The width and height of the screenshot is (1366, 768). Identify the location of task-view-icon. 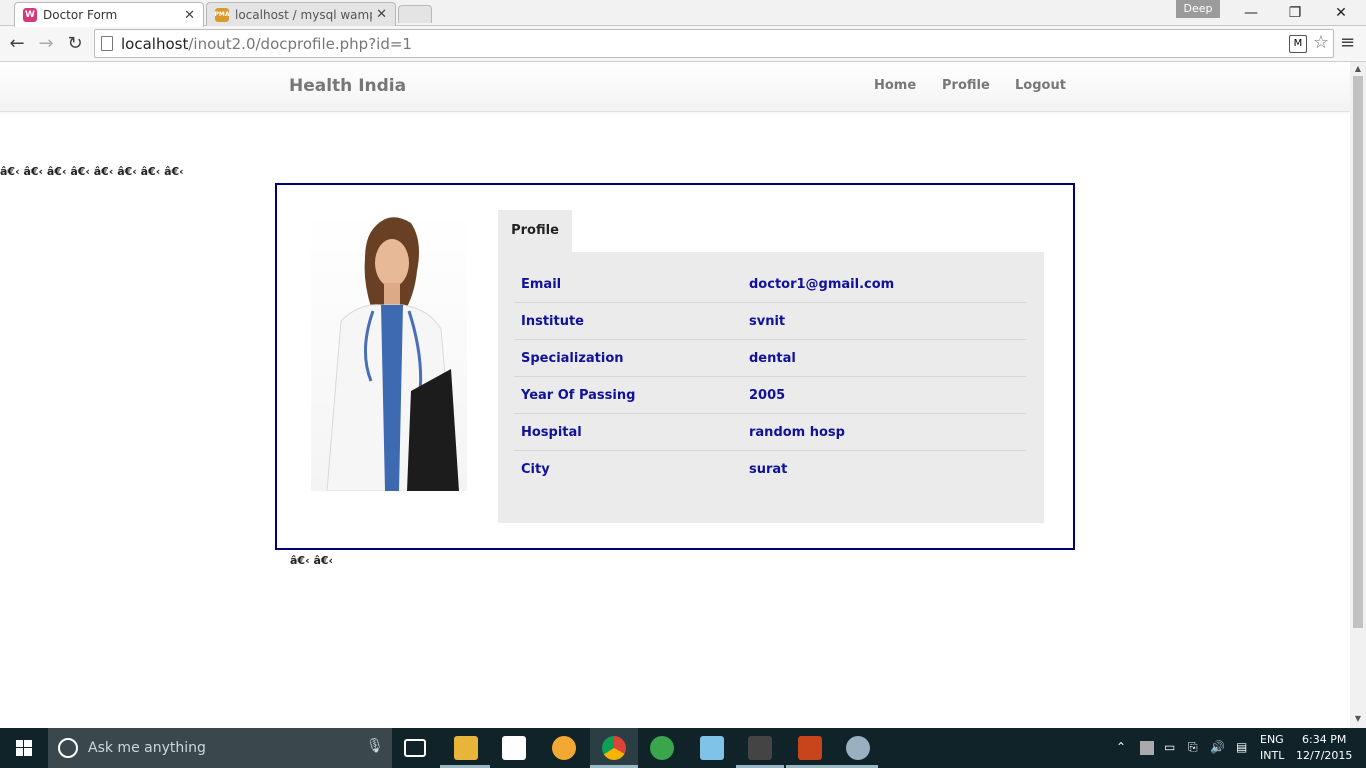
(415, 748).